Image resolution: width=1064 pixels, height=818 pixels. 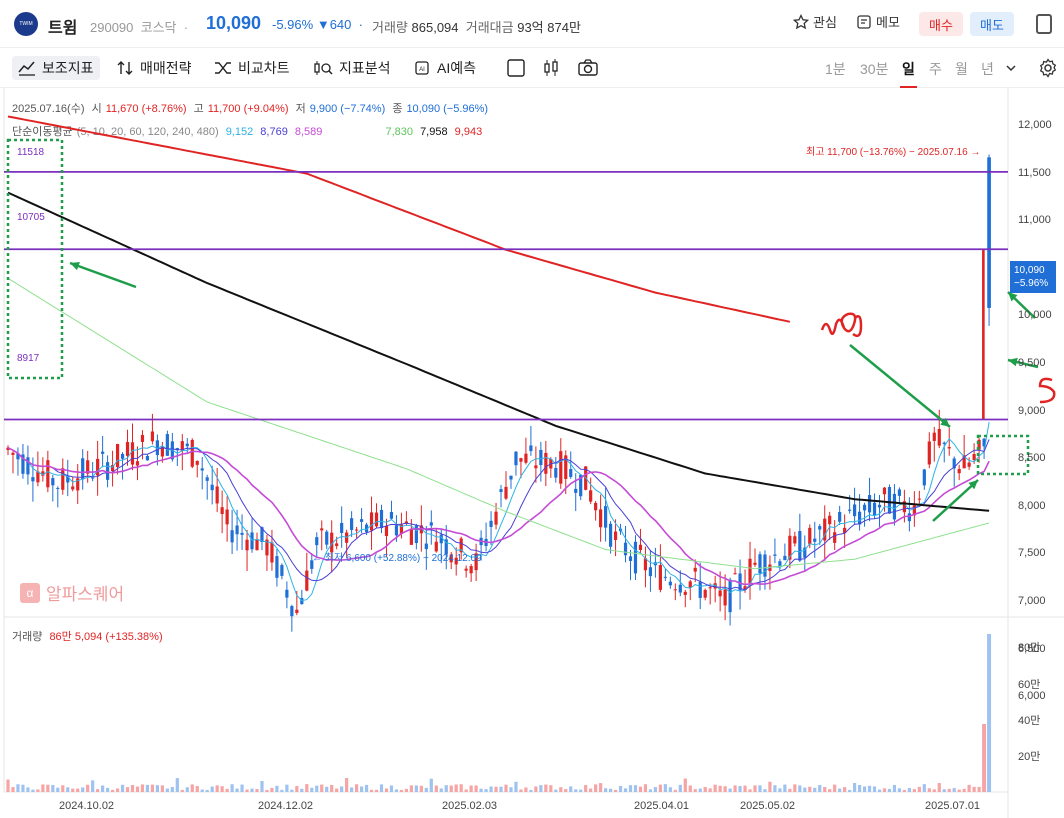 What do you see at coordinates (56, 68) in the screenshot?
I see `indicator-button: 보조지표` at bounding box center [56, 68].